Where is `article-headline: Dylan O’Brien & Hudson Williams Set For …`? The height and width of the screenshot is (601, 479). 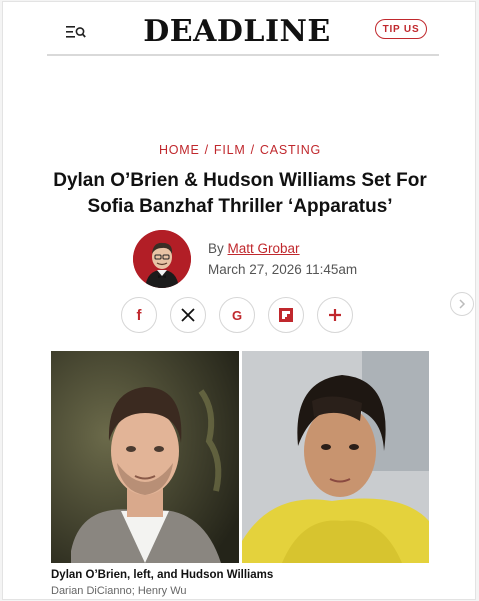 article-headline: Dylan O’Brien & Hudson Williams Set For … is located at coordinates (240, 193).